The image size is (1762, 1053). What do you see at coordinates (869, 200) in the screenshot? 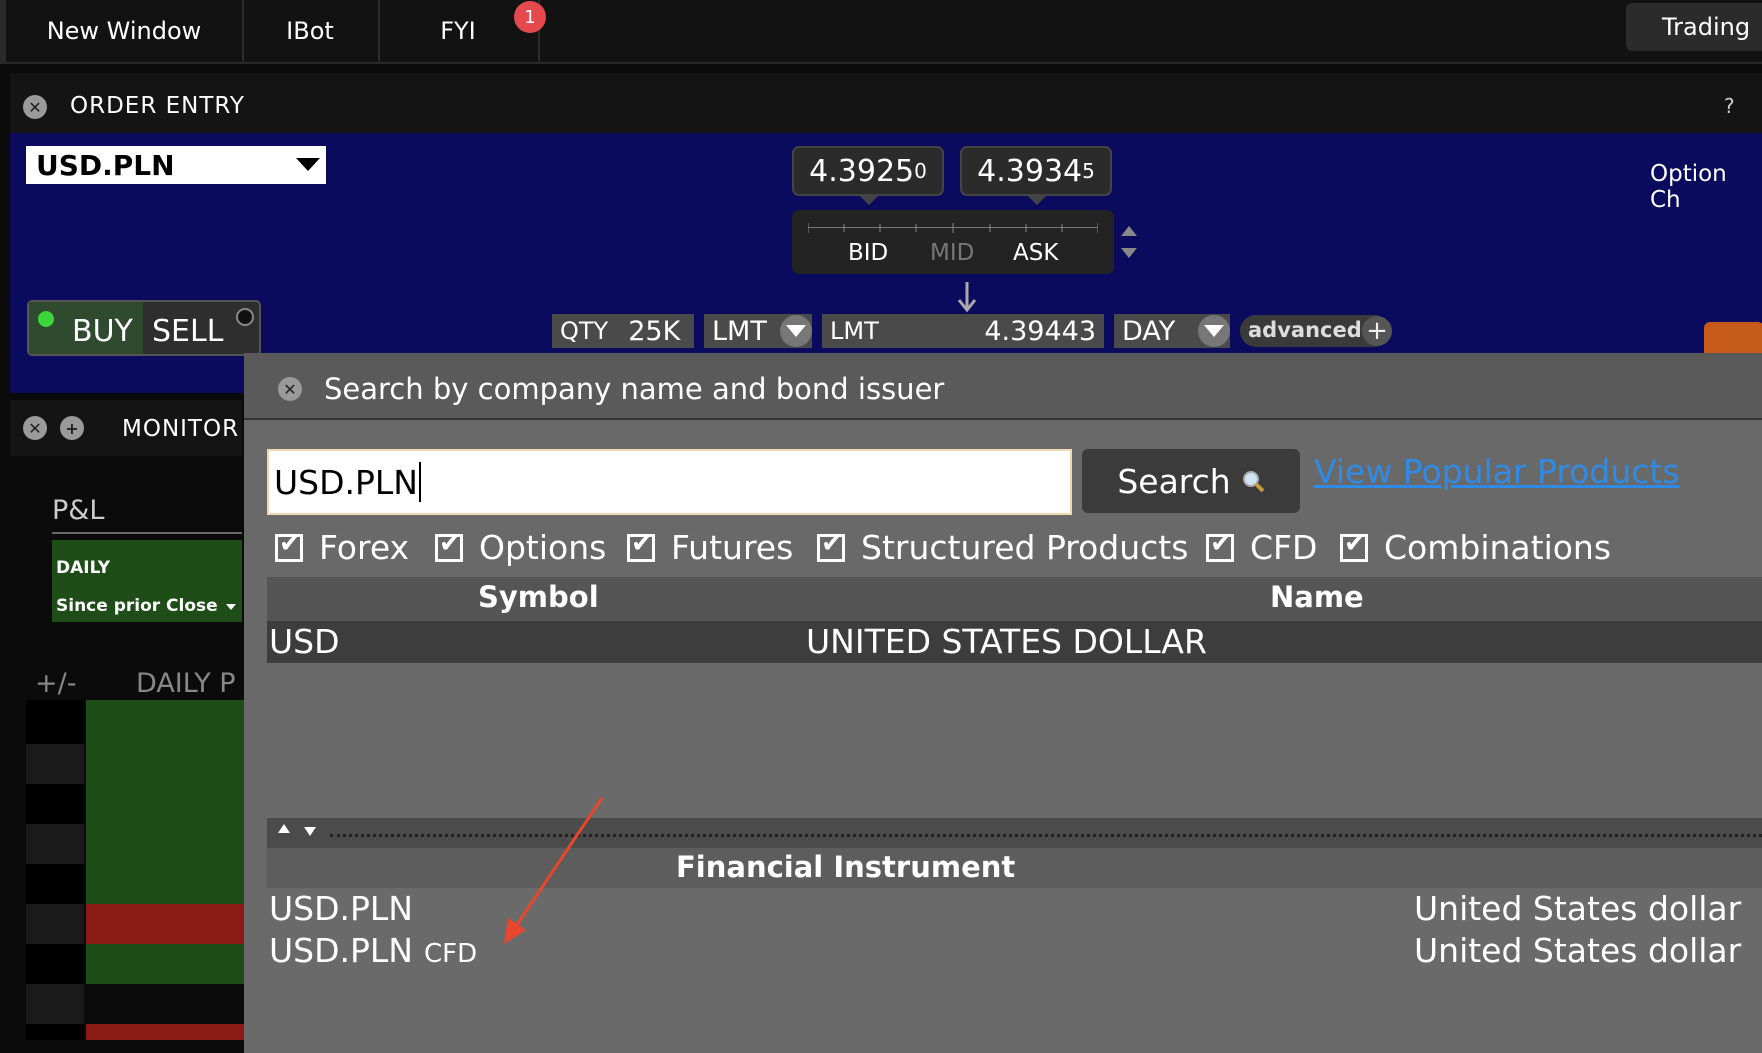
I see `bid-pointer` at bounding box center [869, 200].